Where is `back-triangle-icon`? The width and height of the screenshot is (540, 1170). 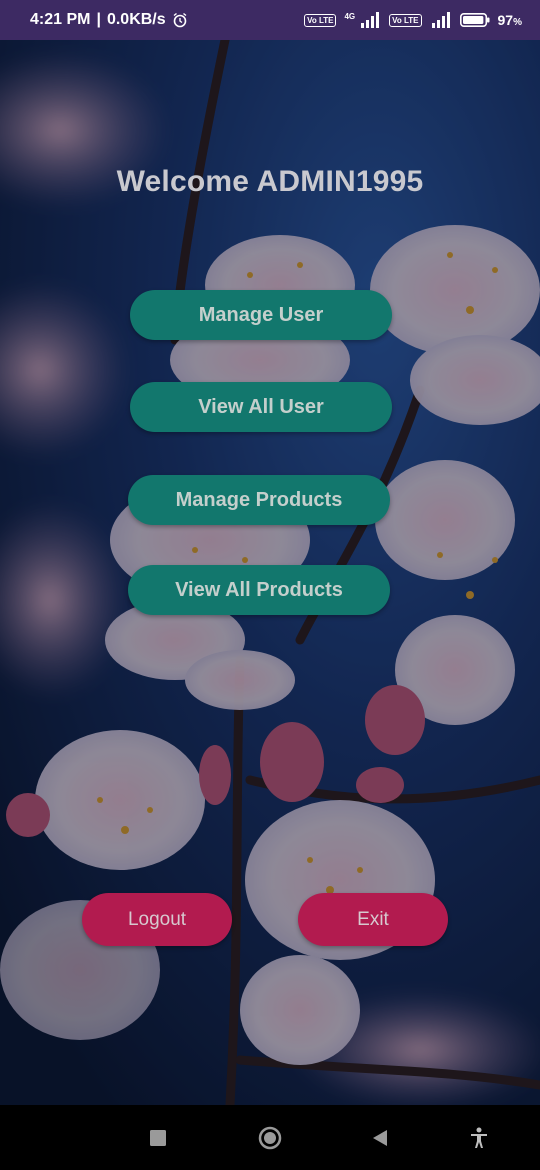 back-triangle-icon is located at coordinates (380, 1138).